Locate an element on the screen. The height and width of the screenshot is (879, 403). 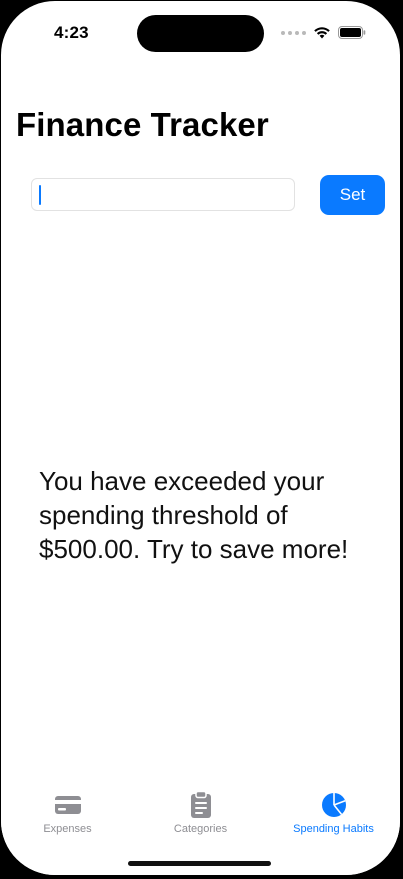
tab-expenses: Expenses is located at coordinates (67, 813).